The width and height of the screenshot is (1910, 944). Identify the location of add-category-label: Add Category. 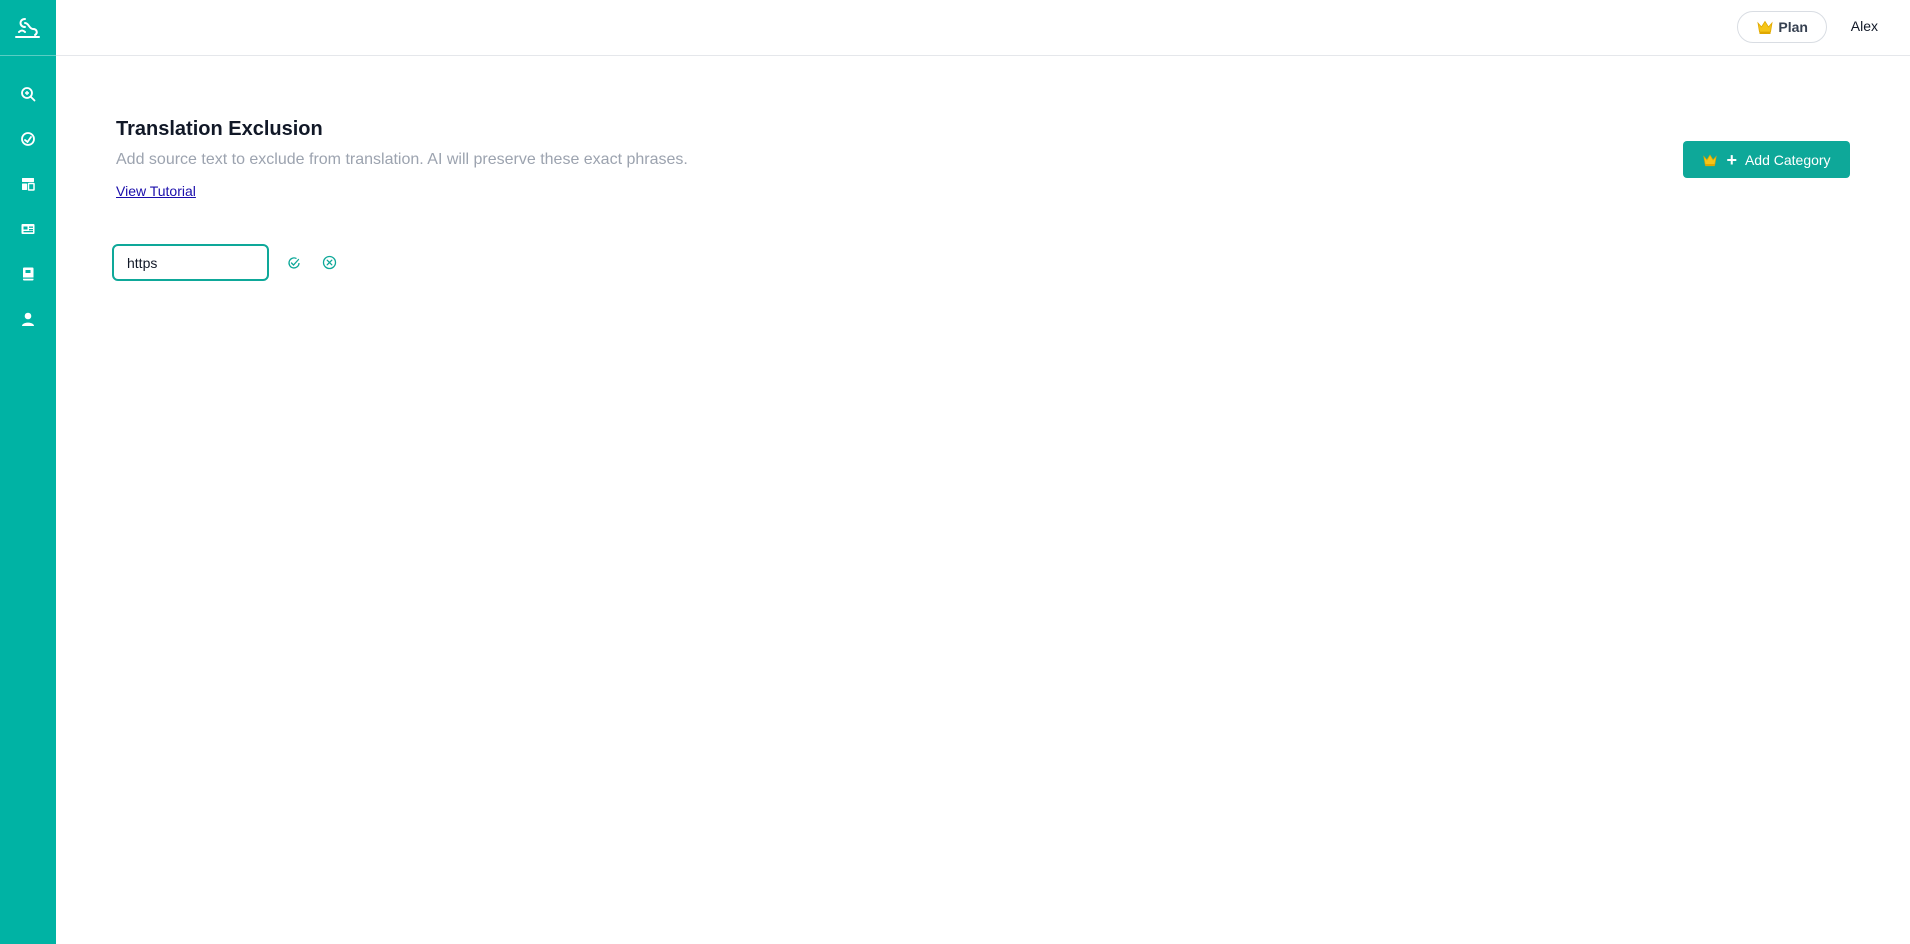
(1787, 159).